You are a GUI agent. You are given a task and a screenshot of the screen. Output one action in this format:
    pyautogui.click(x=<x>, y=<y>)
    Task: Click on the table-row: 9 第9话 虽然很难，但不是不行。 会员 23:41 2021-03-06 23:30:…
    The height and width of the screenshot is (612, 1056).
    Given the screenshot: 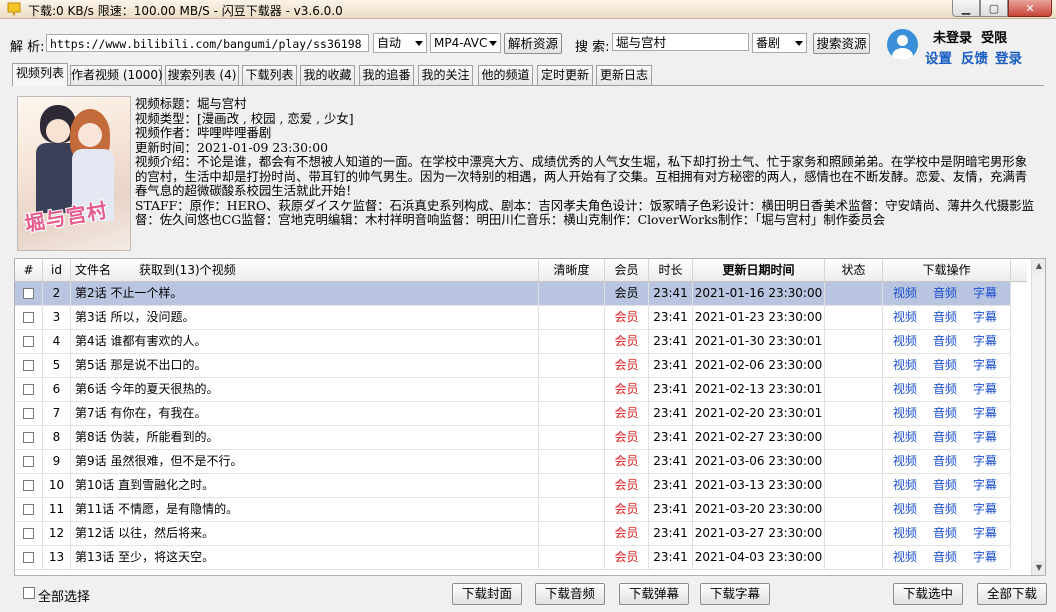 What is the action you would take?
    pyautogui.click(x=513, y=462)
    